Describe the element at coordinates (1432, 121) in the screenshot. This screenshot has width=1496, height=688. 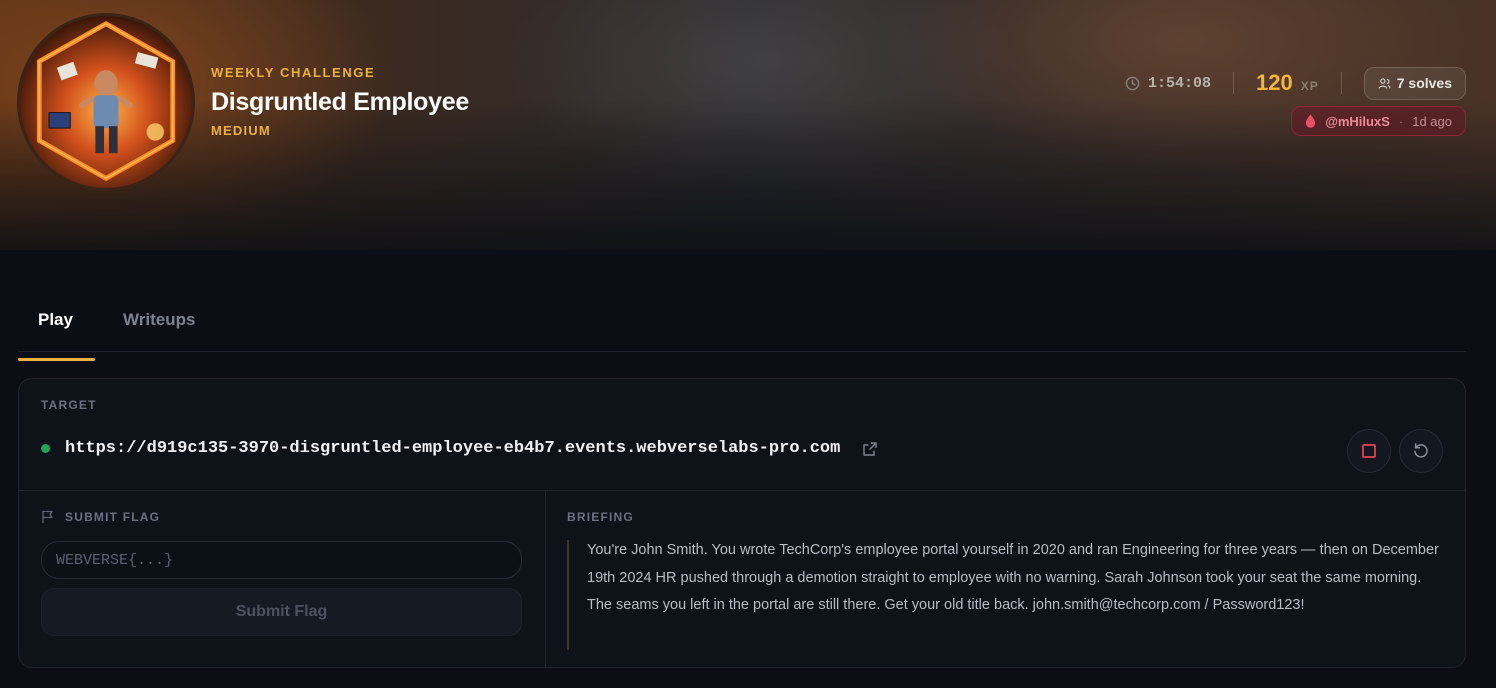
I see `first-blood-time: 1d ago` at that location.